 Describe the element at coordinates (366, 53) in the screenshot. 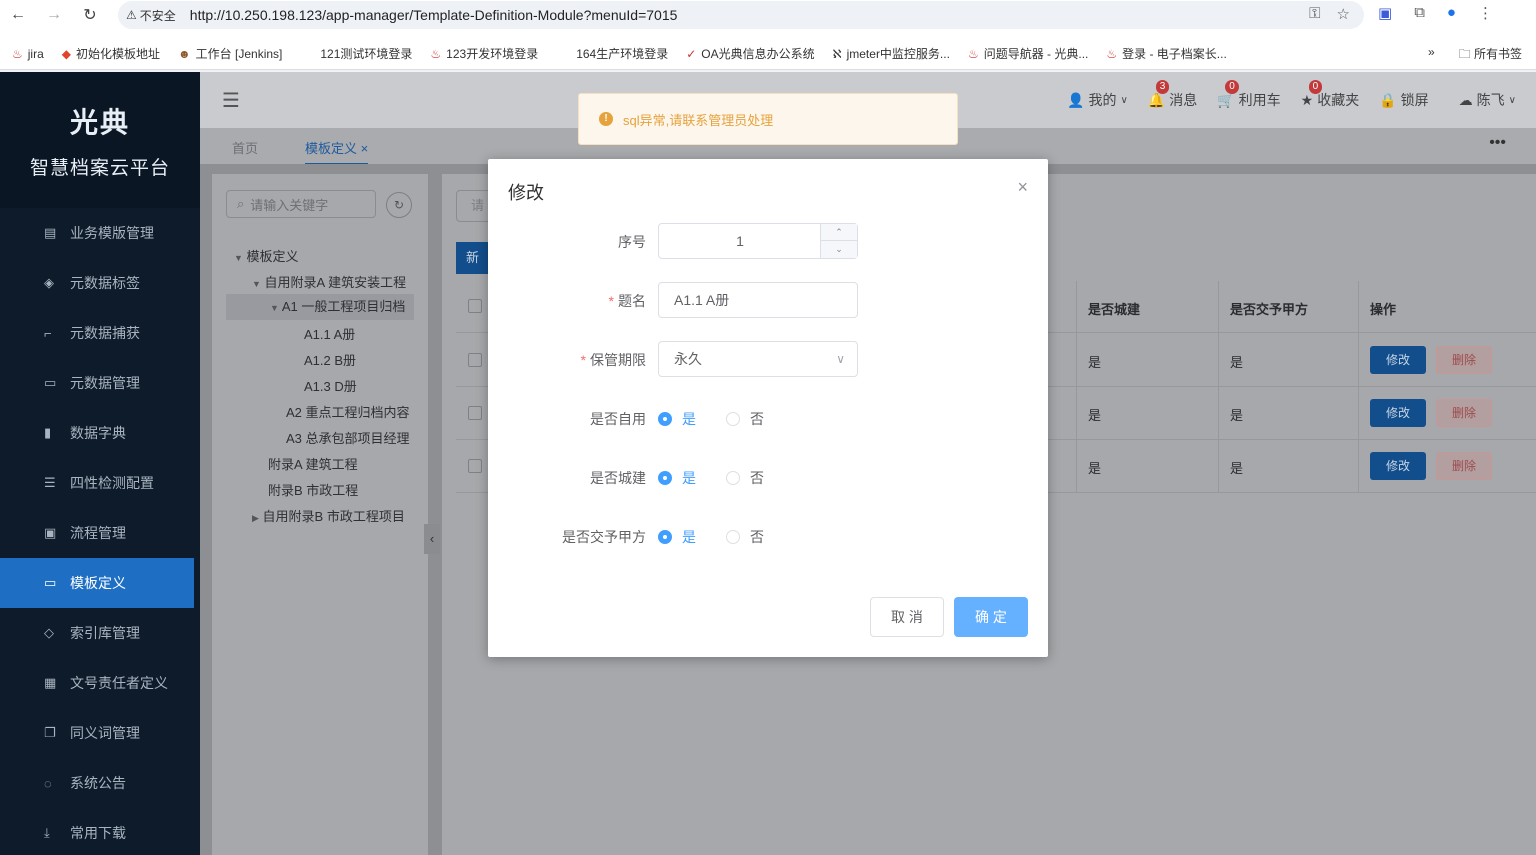

I see `bookmark-item: 121测试环境登录` at that location.